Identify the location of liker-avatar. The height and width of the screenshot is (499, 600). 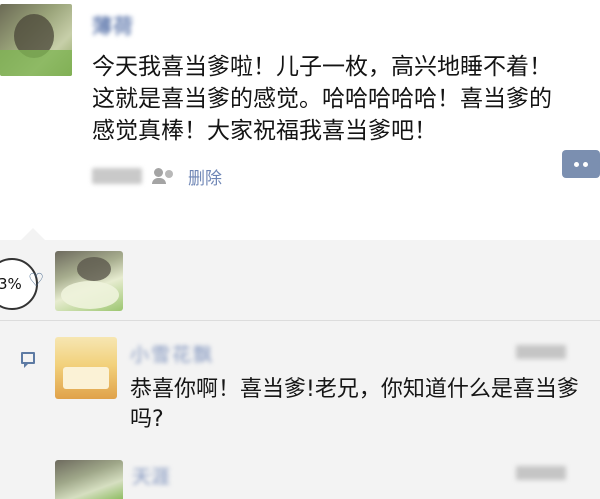
(89, 281).